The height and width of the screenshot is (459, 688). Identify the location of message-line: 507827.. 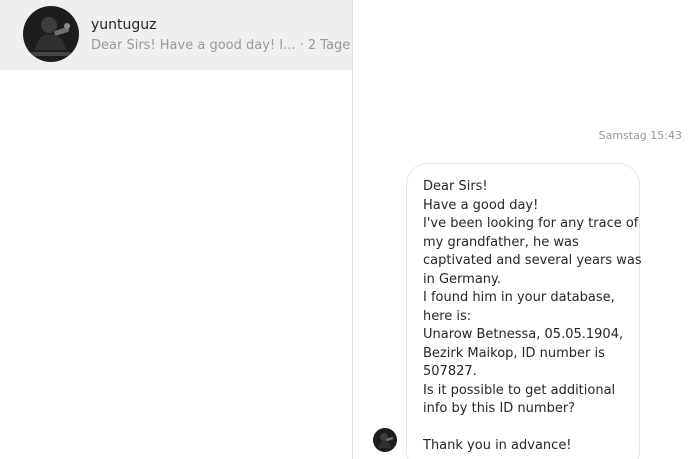
(450, 371).